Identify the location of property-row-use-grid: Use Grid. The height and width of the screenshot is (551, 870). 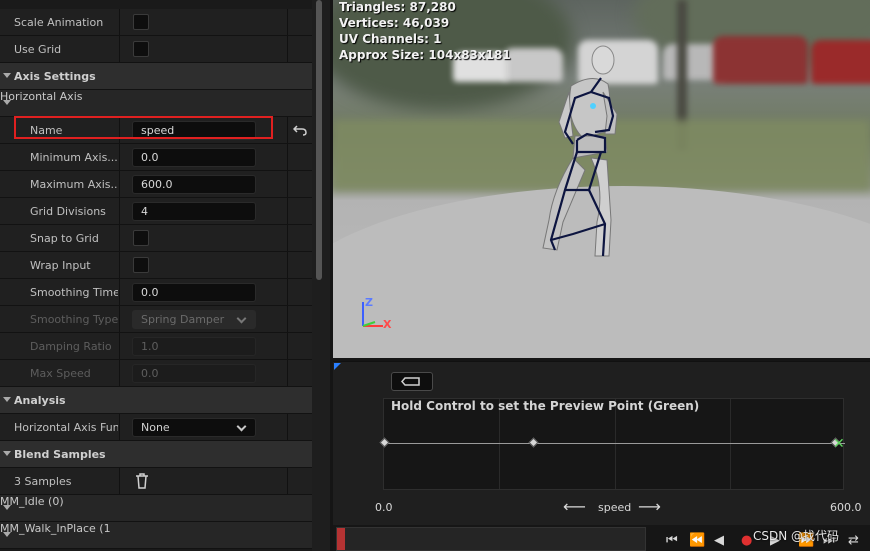
(156, 49).